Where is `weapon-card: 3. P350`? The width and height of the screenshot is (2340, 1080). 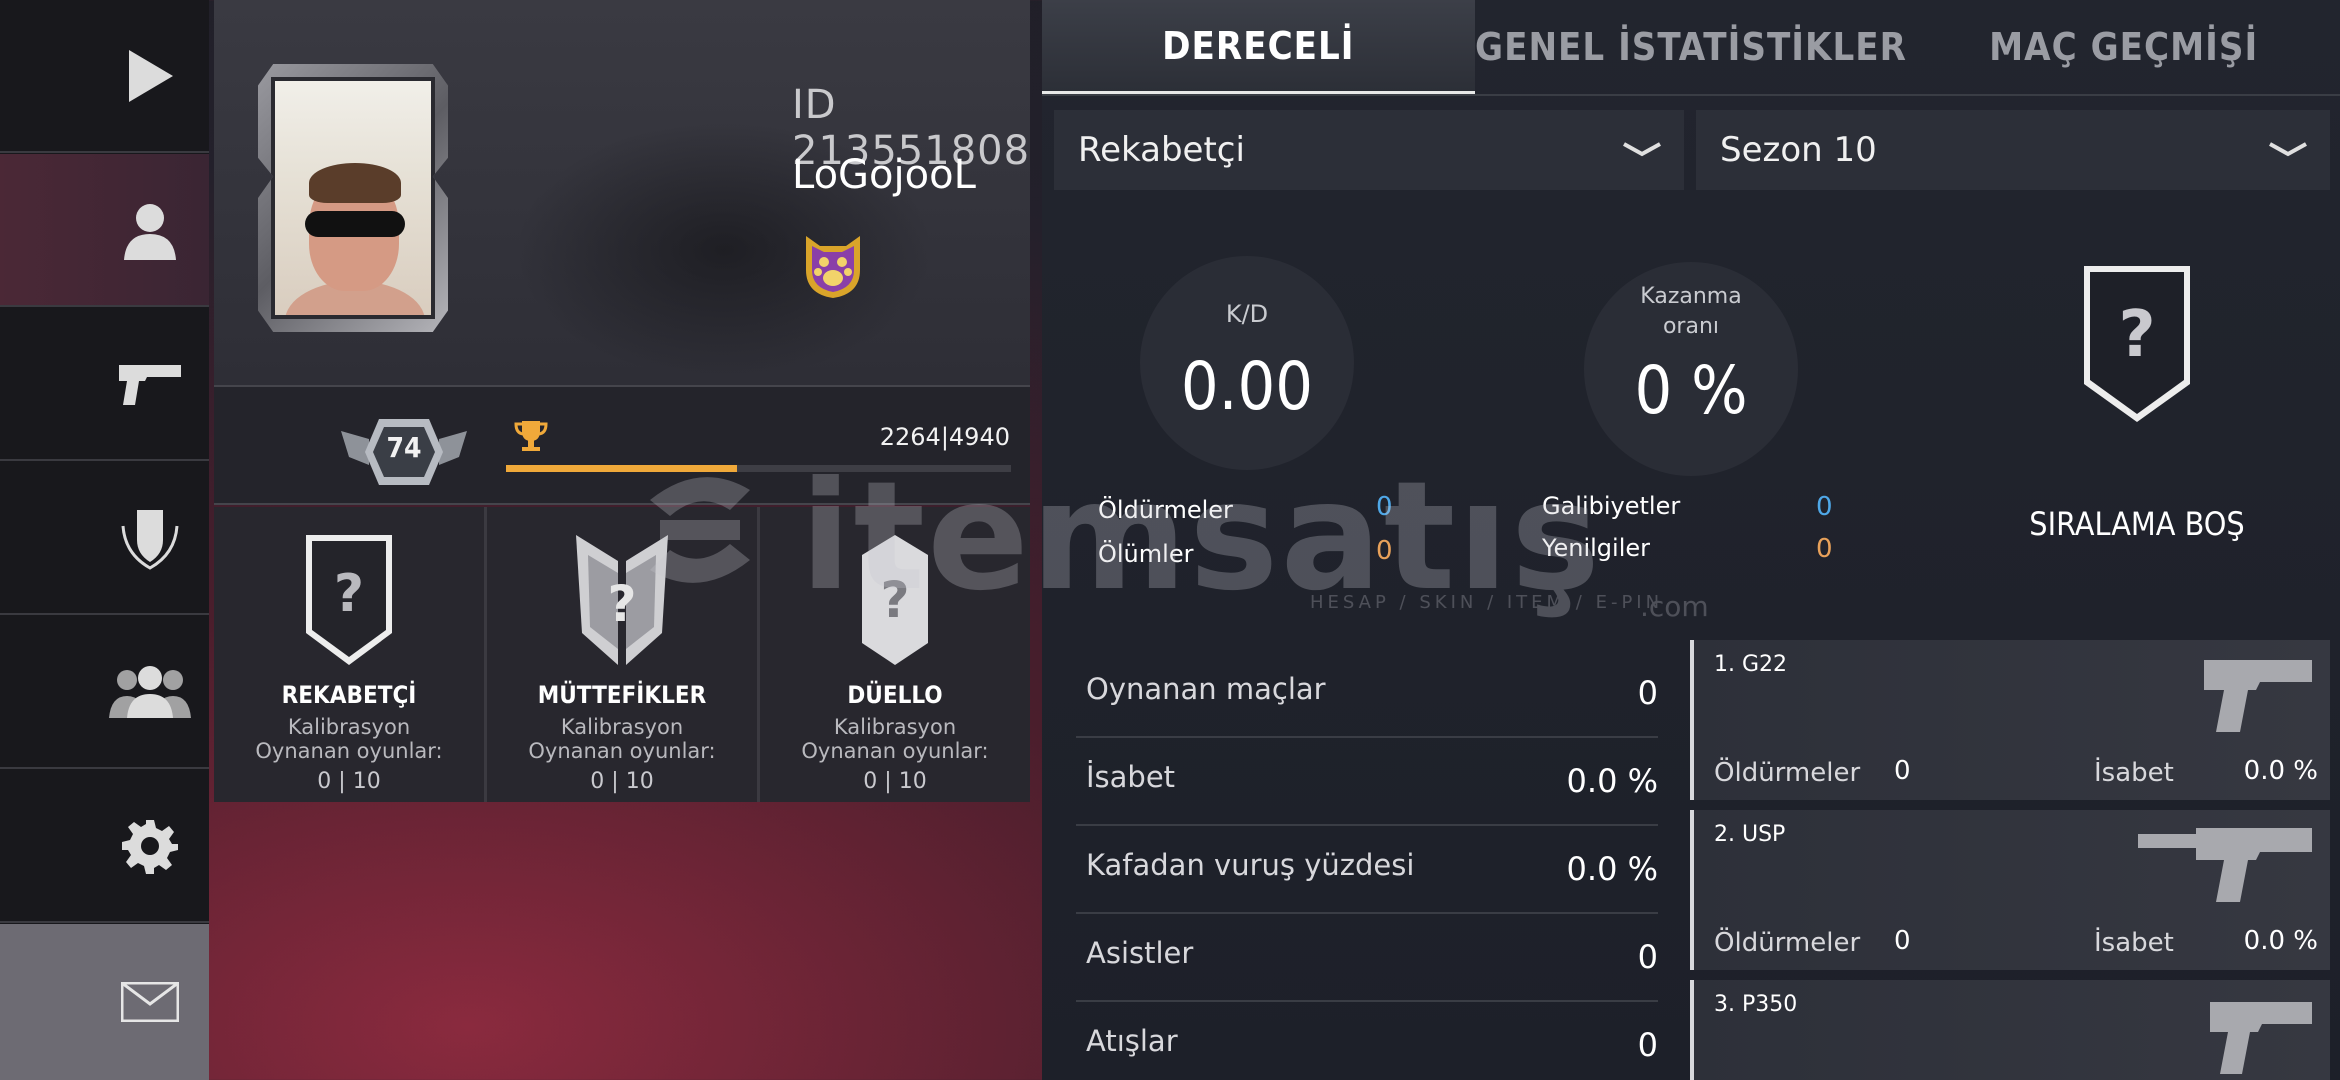
weapon-card: 3. P350 is located at coordinates (2010, 1030).